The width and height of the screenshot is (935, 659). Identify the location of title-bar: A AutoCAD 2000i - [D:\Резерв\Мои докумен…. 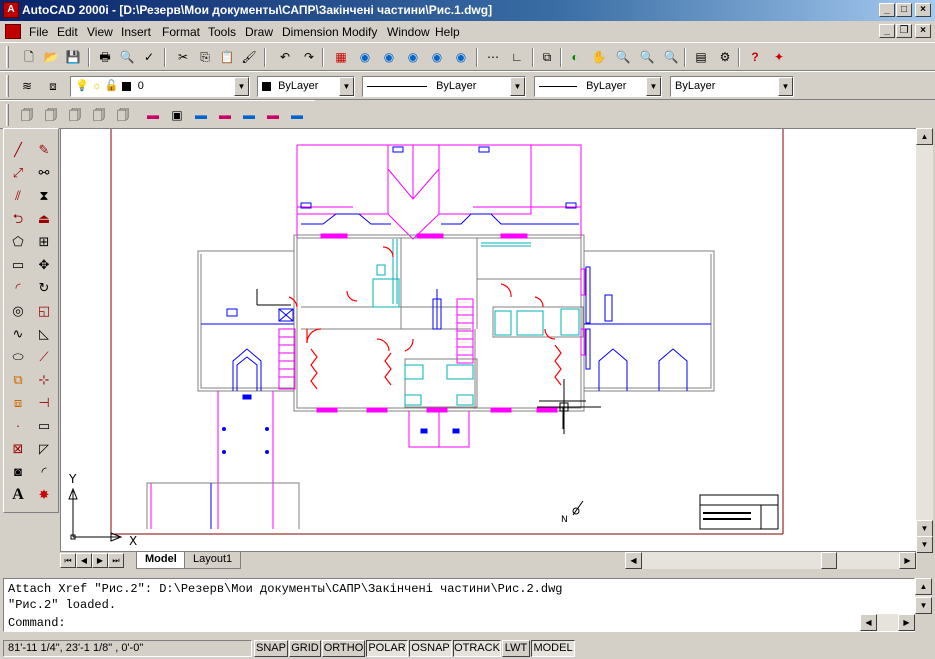
(467, 10).